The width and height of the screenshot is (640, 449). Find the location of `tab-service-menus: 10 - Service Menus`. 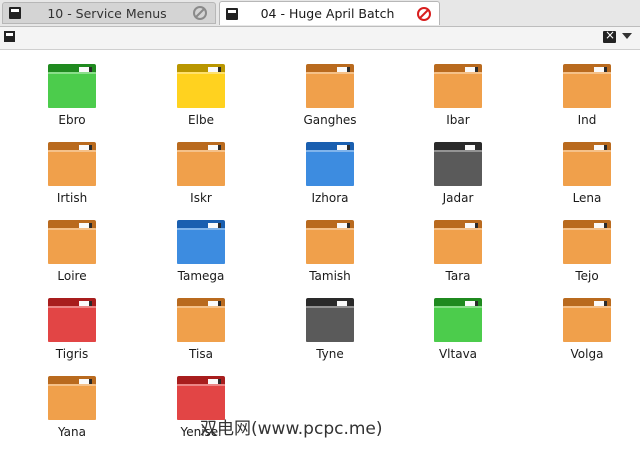

tab-service-menus: 10 - Service Menus is located at coordinates (109, 13).